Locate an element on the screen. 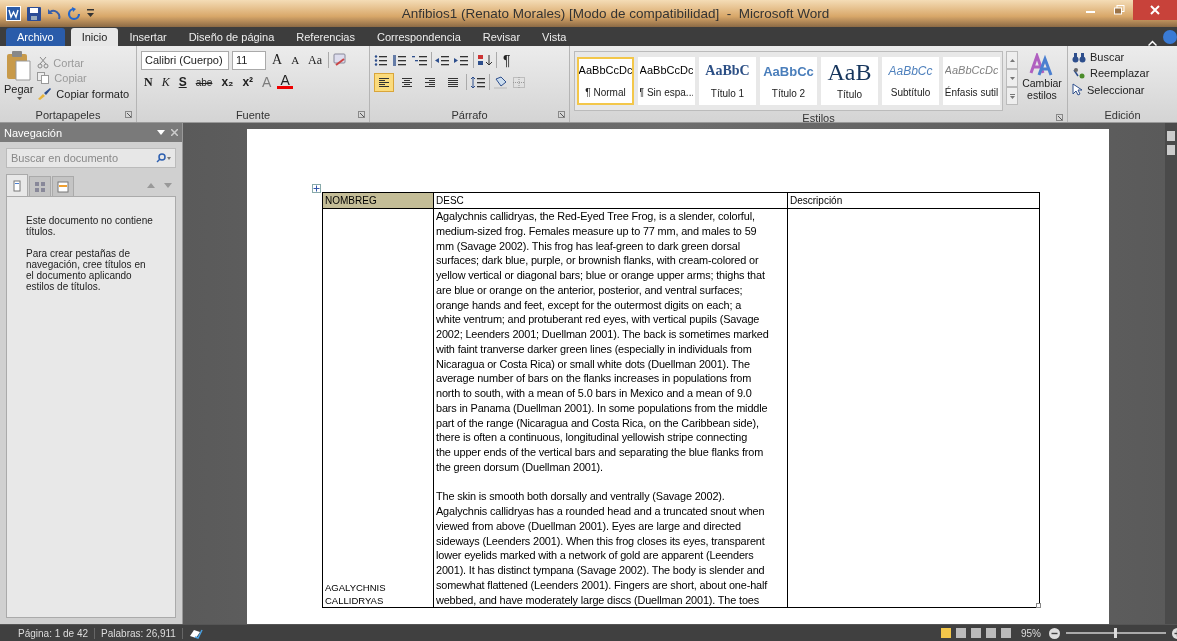  paste-button: Pegar is located at coordinates (19, 78).